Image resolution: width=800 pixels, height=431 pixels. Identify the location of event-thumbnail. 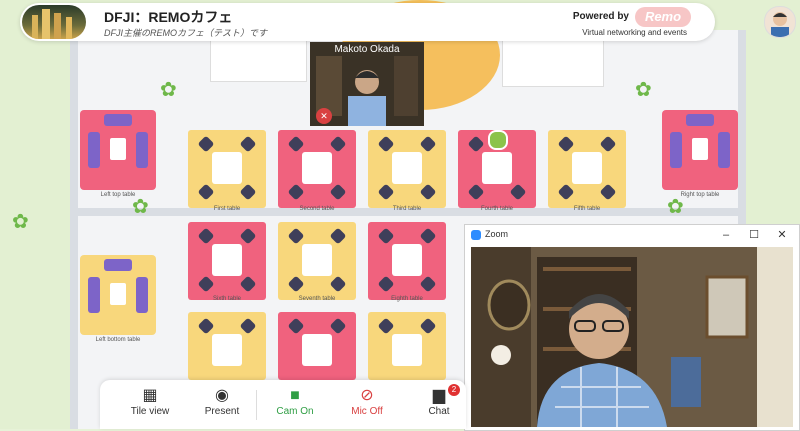
(54, 22).